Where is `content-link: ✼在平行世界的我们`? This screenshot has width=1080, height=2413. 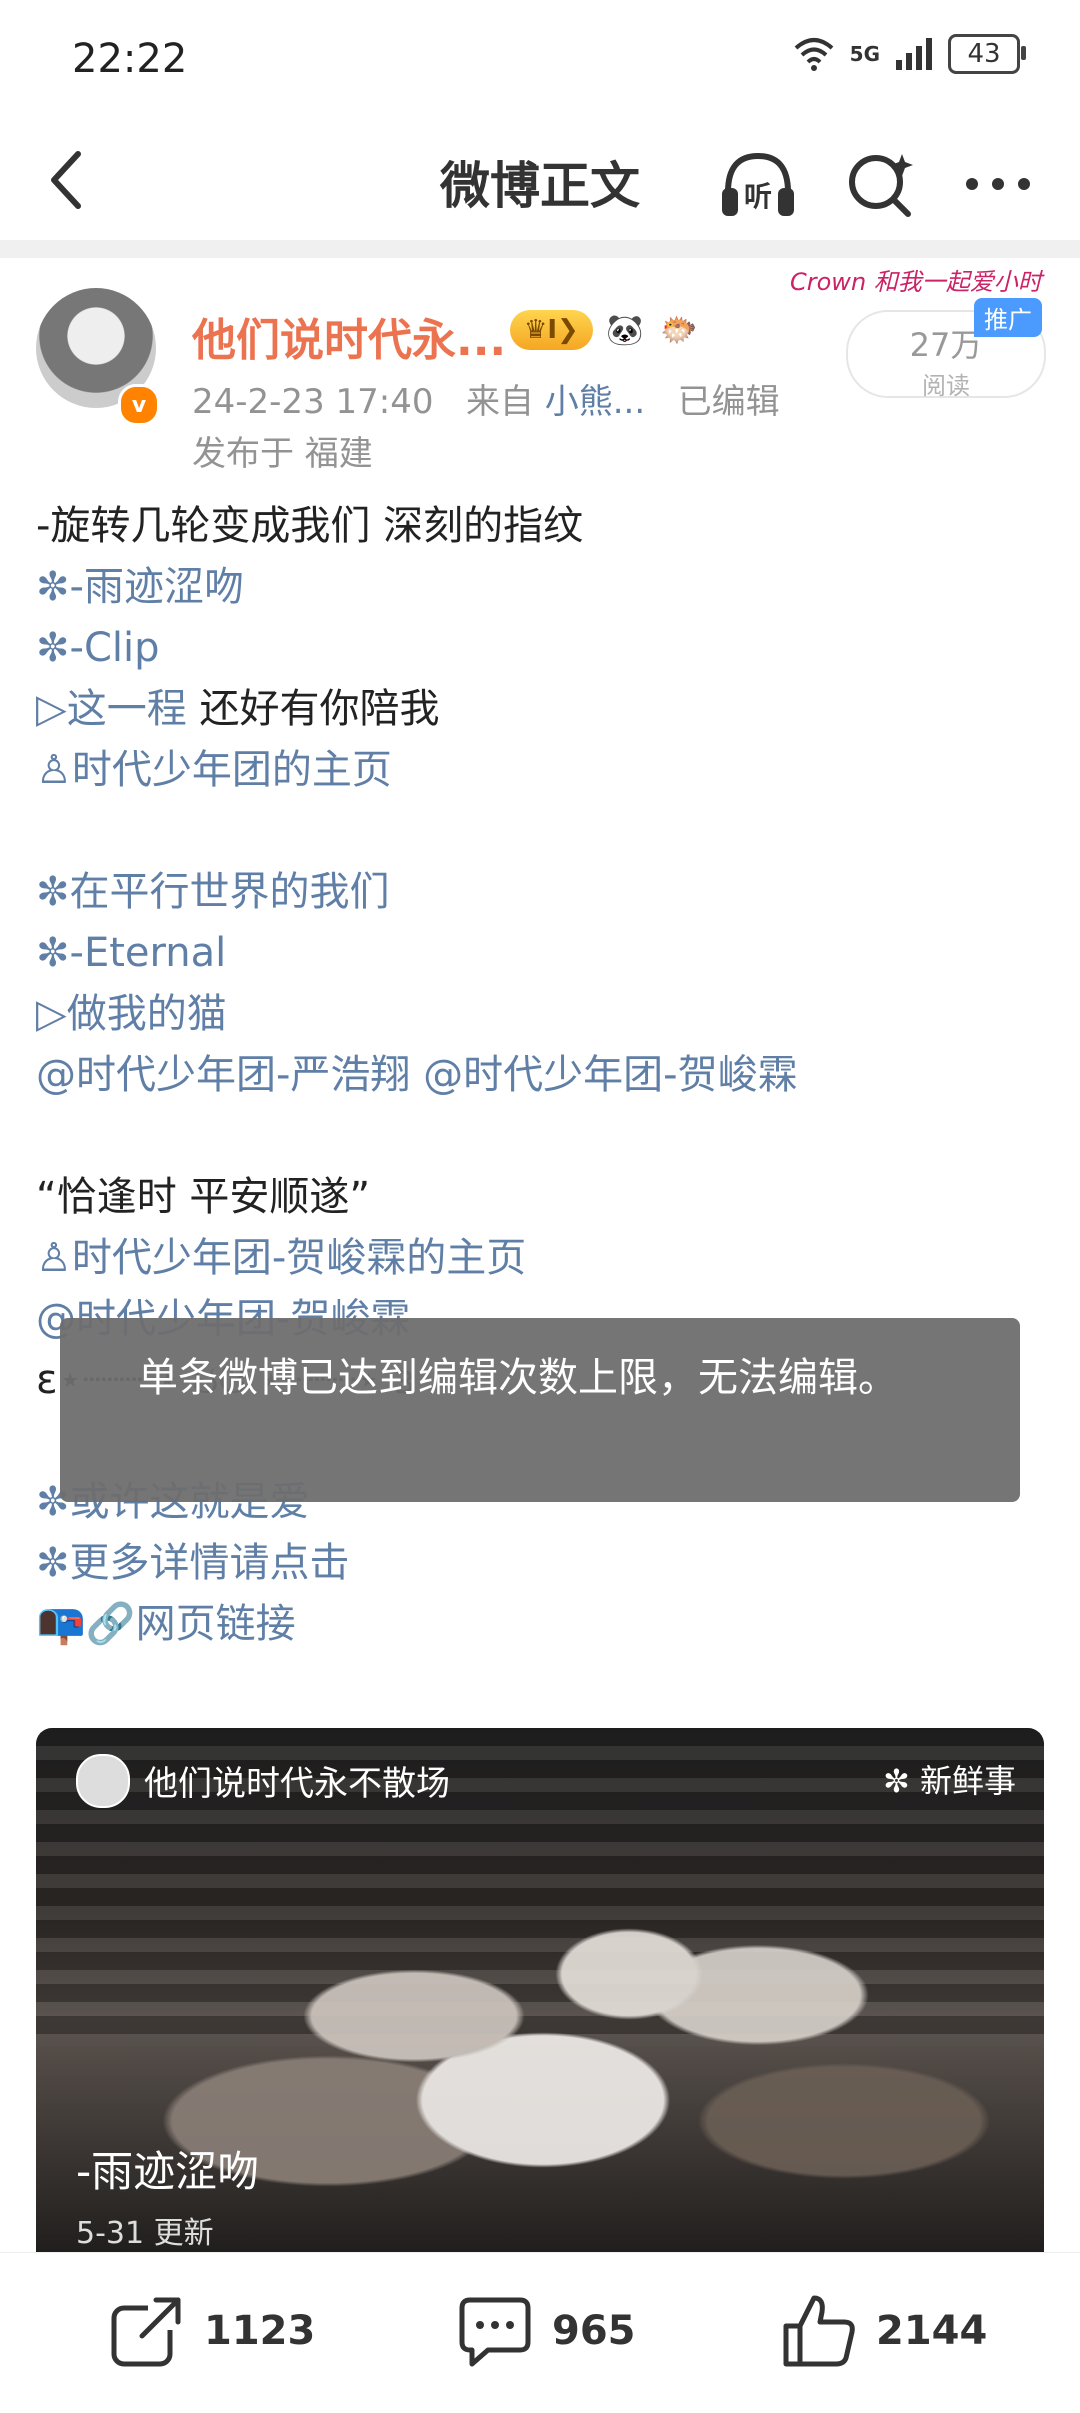
content-link: ✼在平行世界的我们 is located at coordinates (213, 892).